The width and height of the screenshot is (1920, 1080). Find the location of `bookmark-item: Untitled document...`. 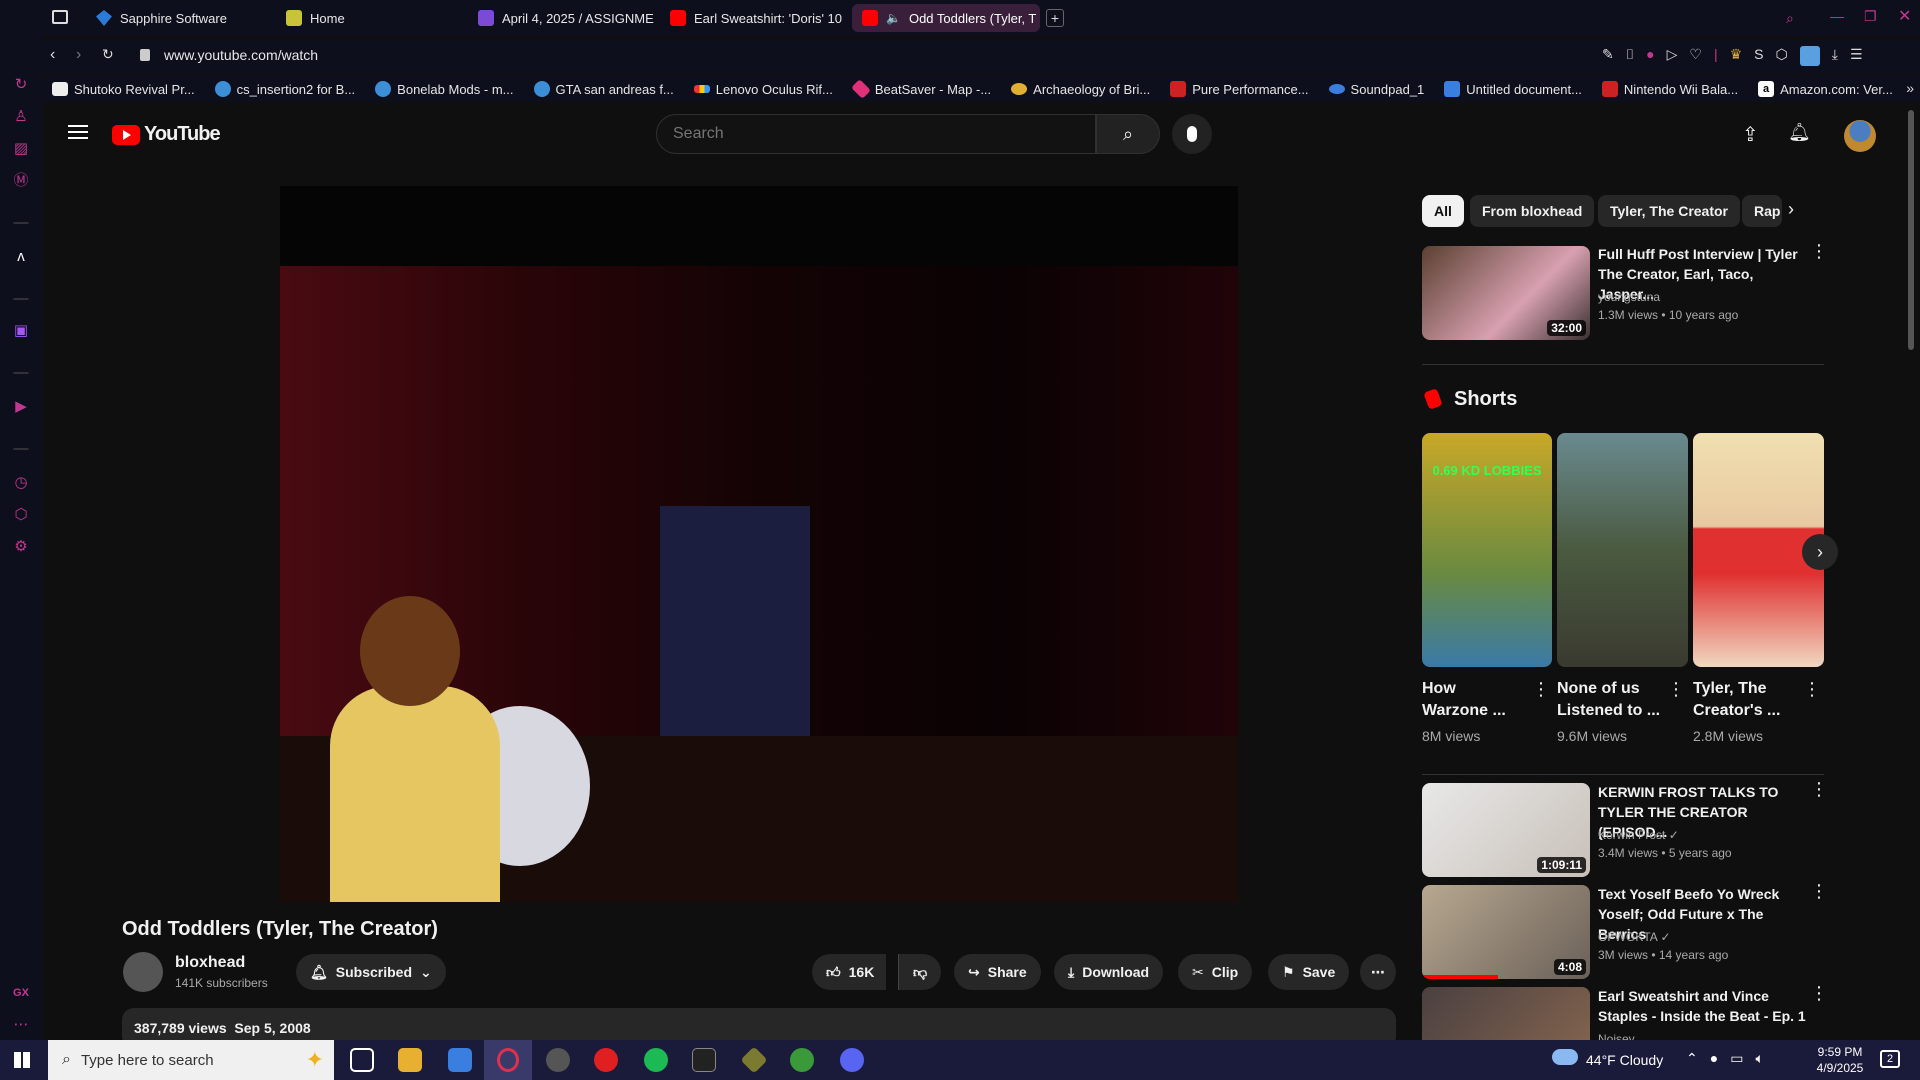

bookmark-item: Untitled document... is located at coordinates (1513, 89).